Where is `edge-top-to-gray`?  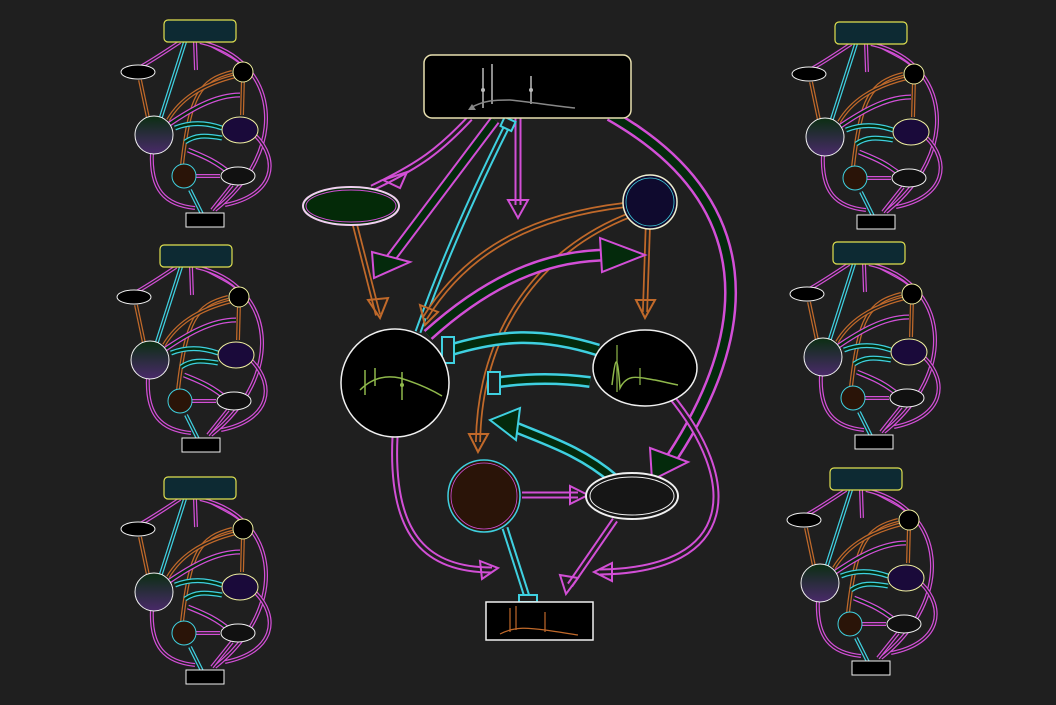
edge-top-to-gray is located at coordinates (671, 290).